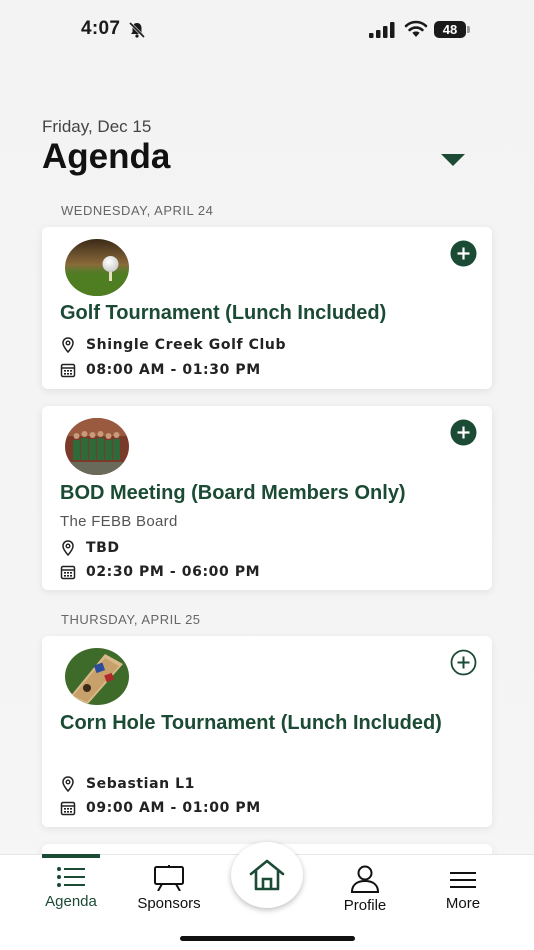  Describe the element at coordinates (463, 903) in the screenshot. I see `tab-label: More` at that location.